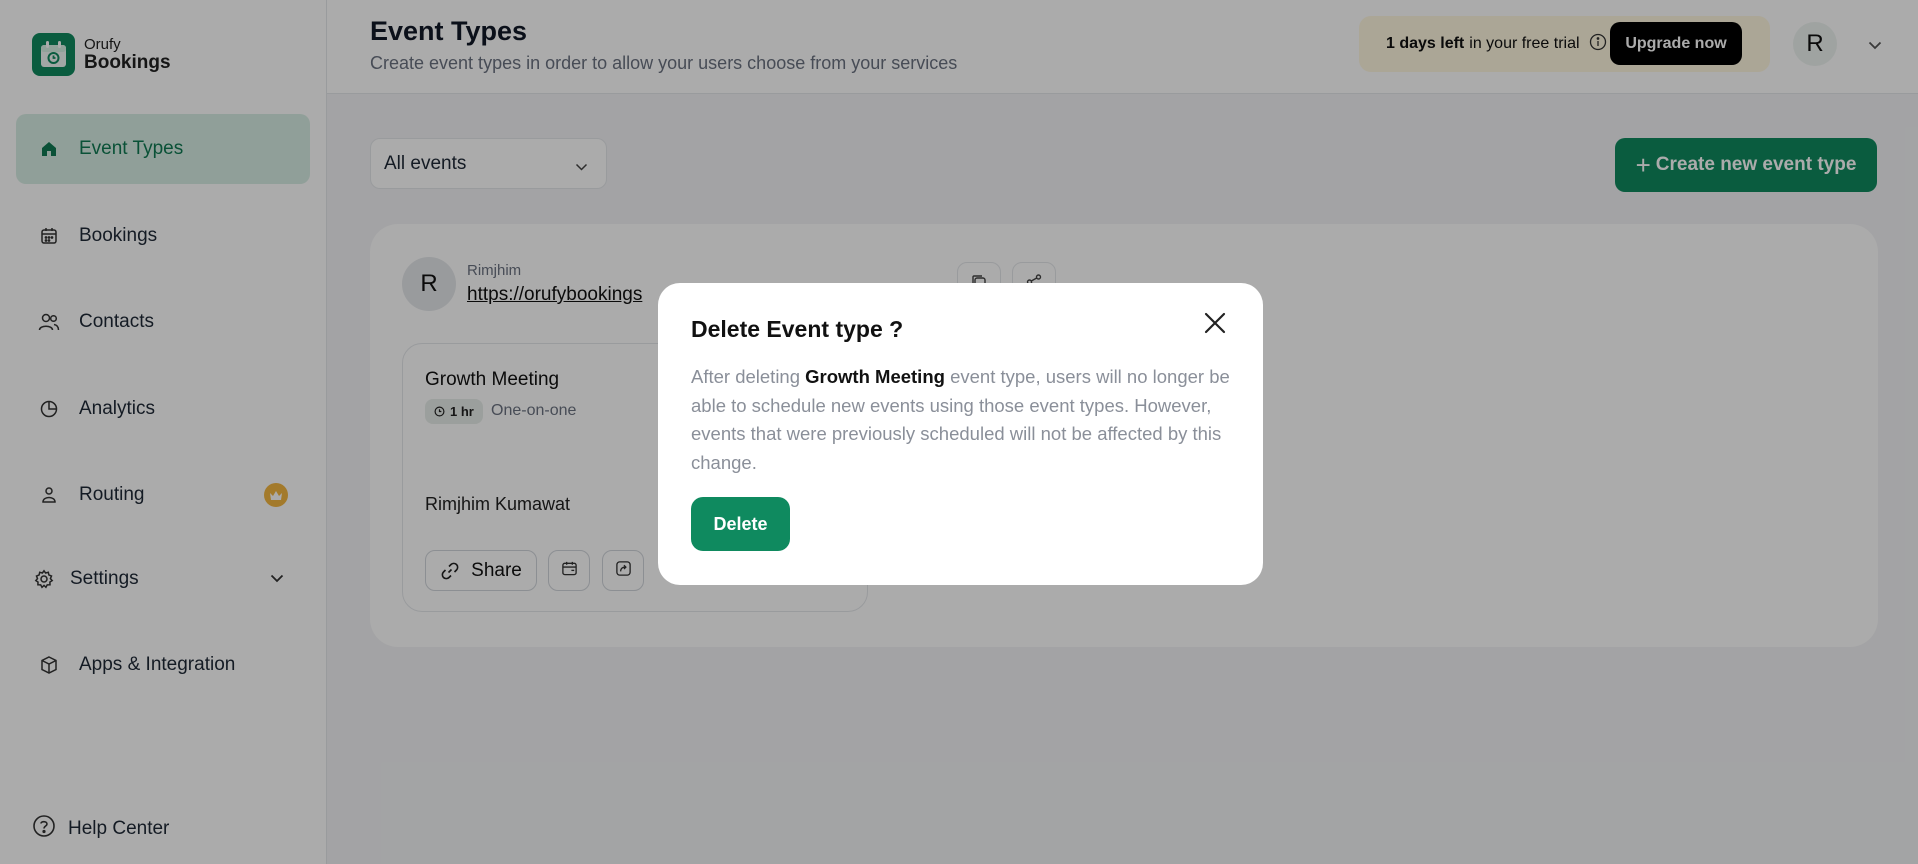  I want to click on dialog-event-name: Growth Meeting, so click(875, 376).